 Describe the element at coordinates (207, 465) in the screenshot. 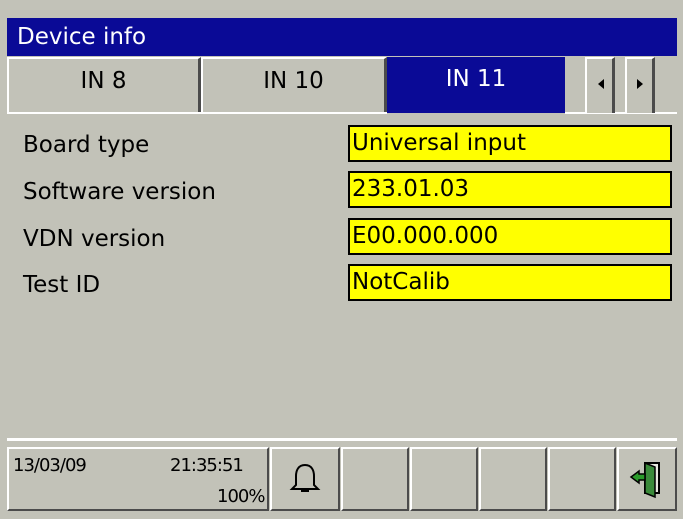

I see `status-time: 21:35:51` at that location.